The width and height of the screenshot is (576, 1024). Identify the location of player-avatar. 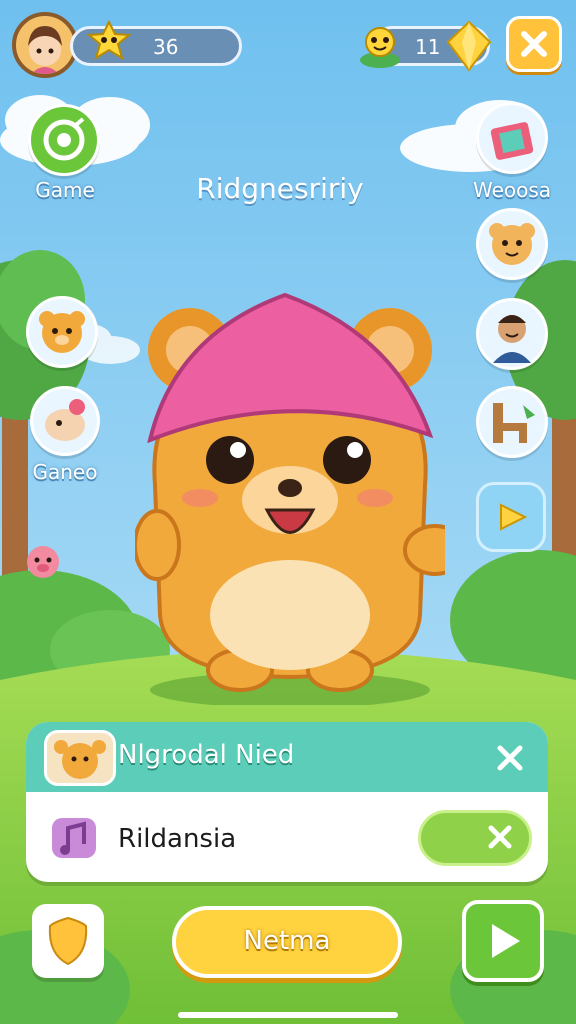
(45, 45).